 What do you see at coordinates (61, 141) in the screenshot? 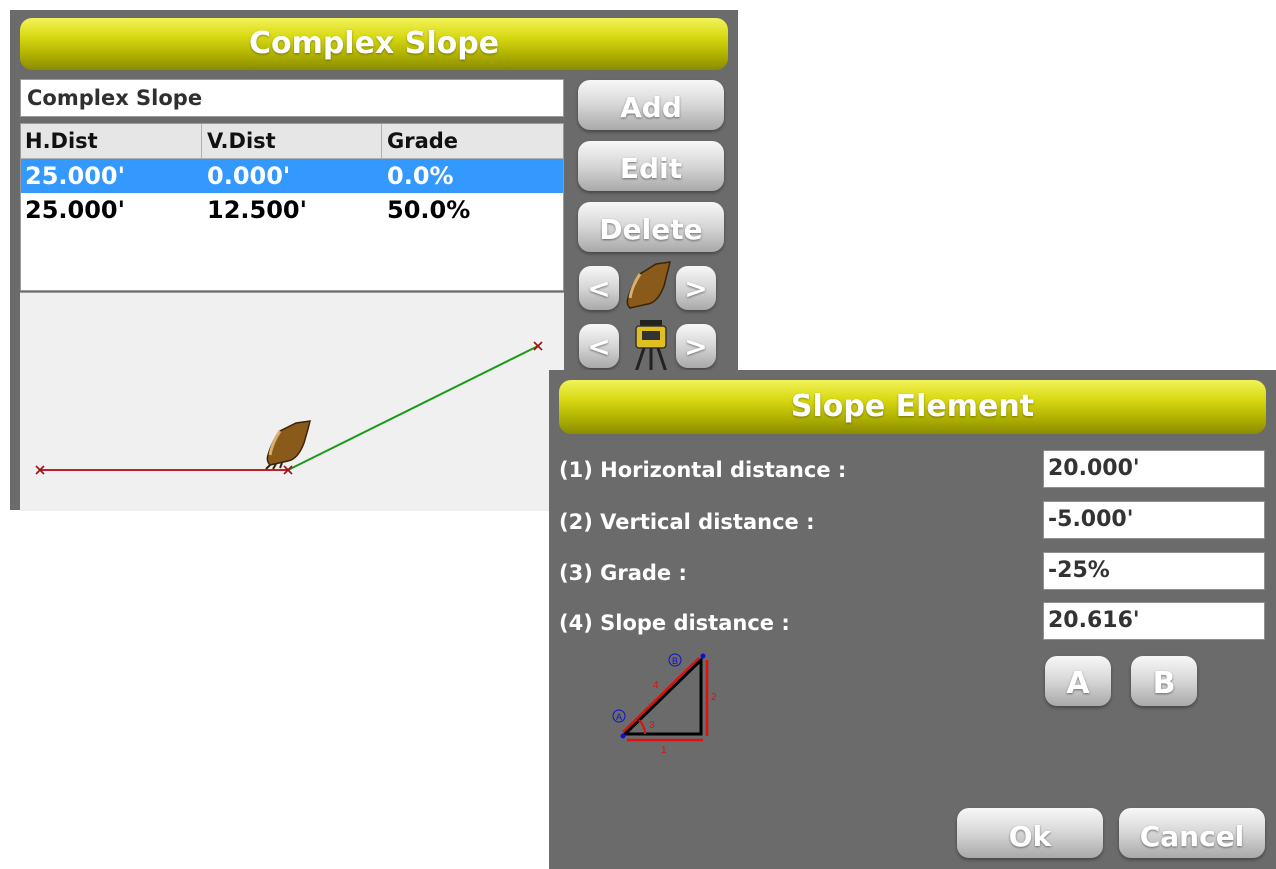
I see `column-header-h-dist: H.Dist` at bounding box center [61, 141].